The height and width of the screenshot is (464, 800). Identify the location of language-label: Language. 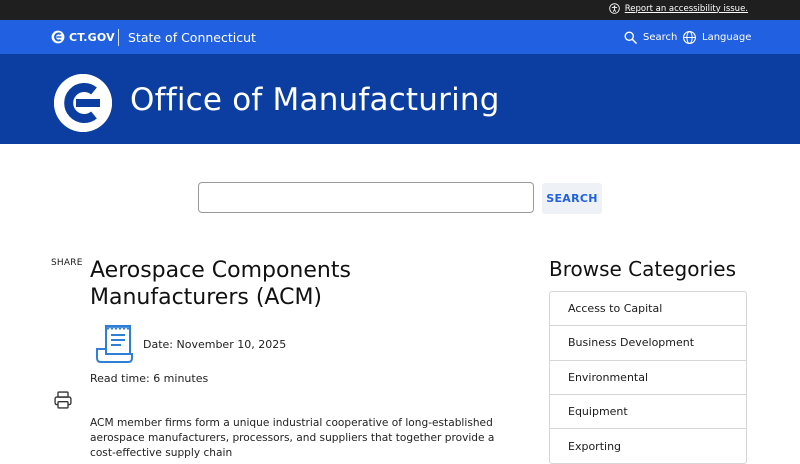
(727, 37).